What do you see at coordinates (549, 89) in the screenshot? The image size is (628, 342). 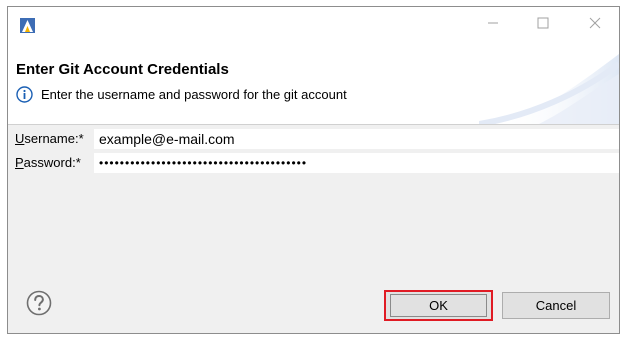 I see `header-banner-graphic` at bounding box center [549, 89].